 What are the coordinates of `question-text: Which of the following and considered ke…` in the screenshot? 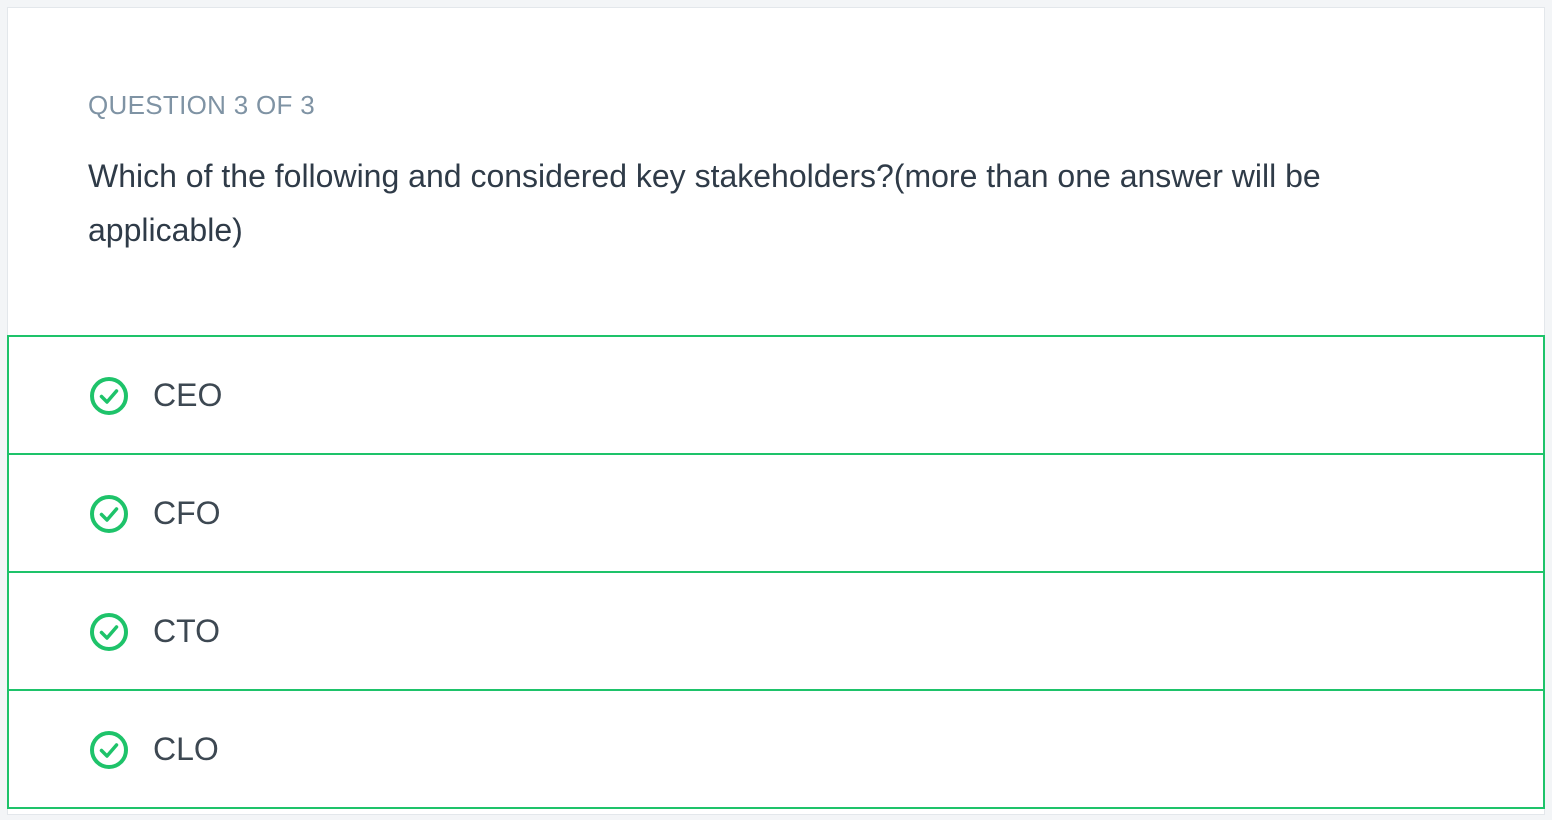 It's located at (704, 203).